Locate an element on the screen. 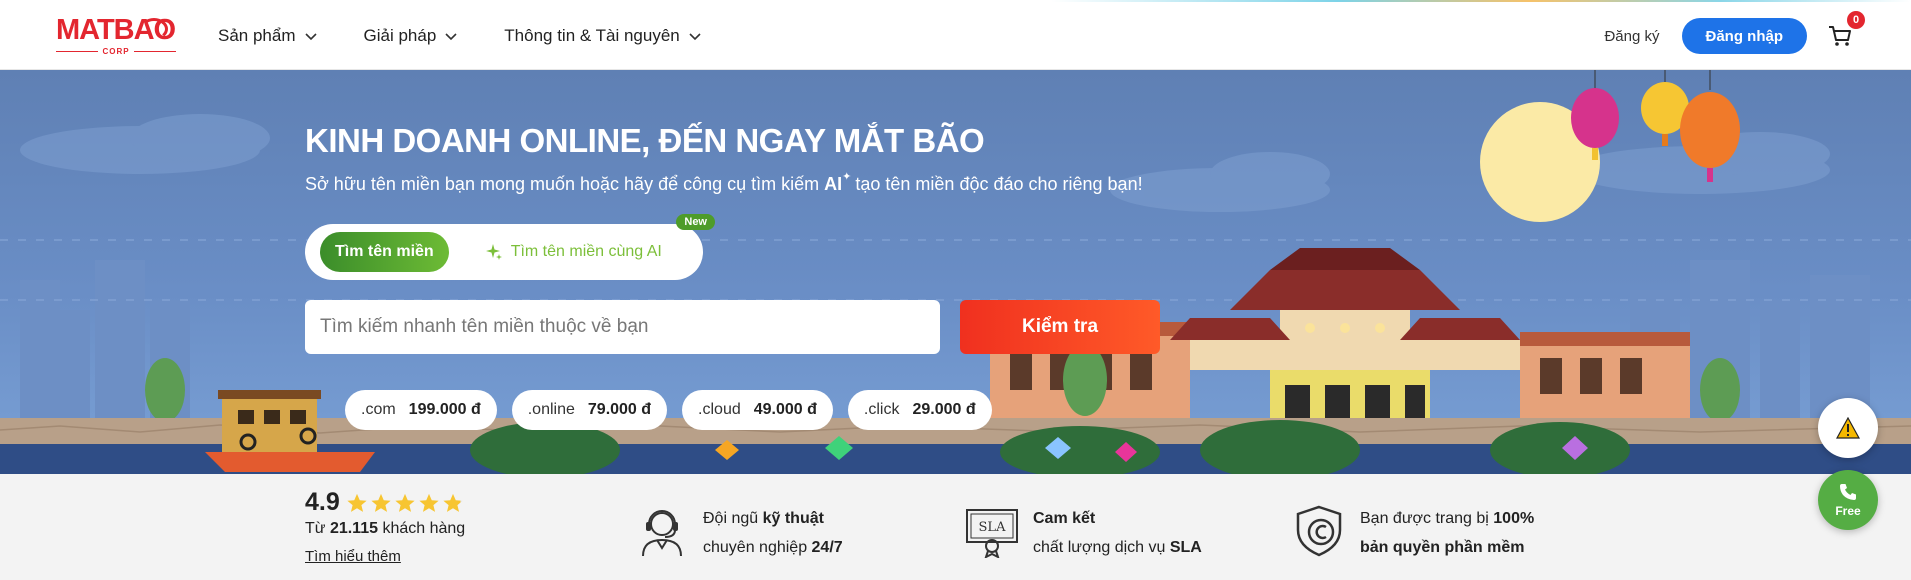 Image resolution: width=1911 pixels, height=580 pixels. feature-plain: Bạn được trang bị is located at coordinates (1427, 518).